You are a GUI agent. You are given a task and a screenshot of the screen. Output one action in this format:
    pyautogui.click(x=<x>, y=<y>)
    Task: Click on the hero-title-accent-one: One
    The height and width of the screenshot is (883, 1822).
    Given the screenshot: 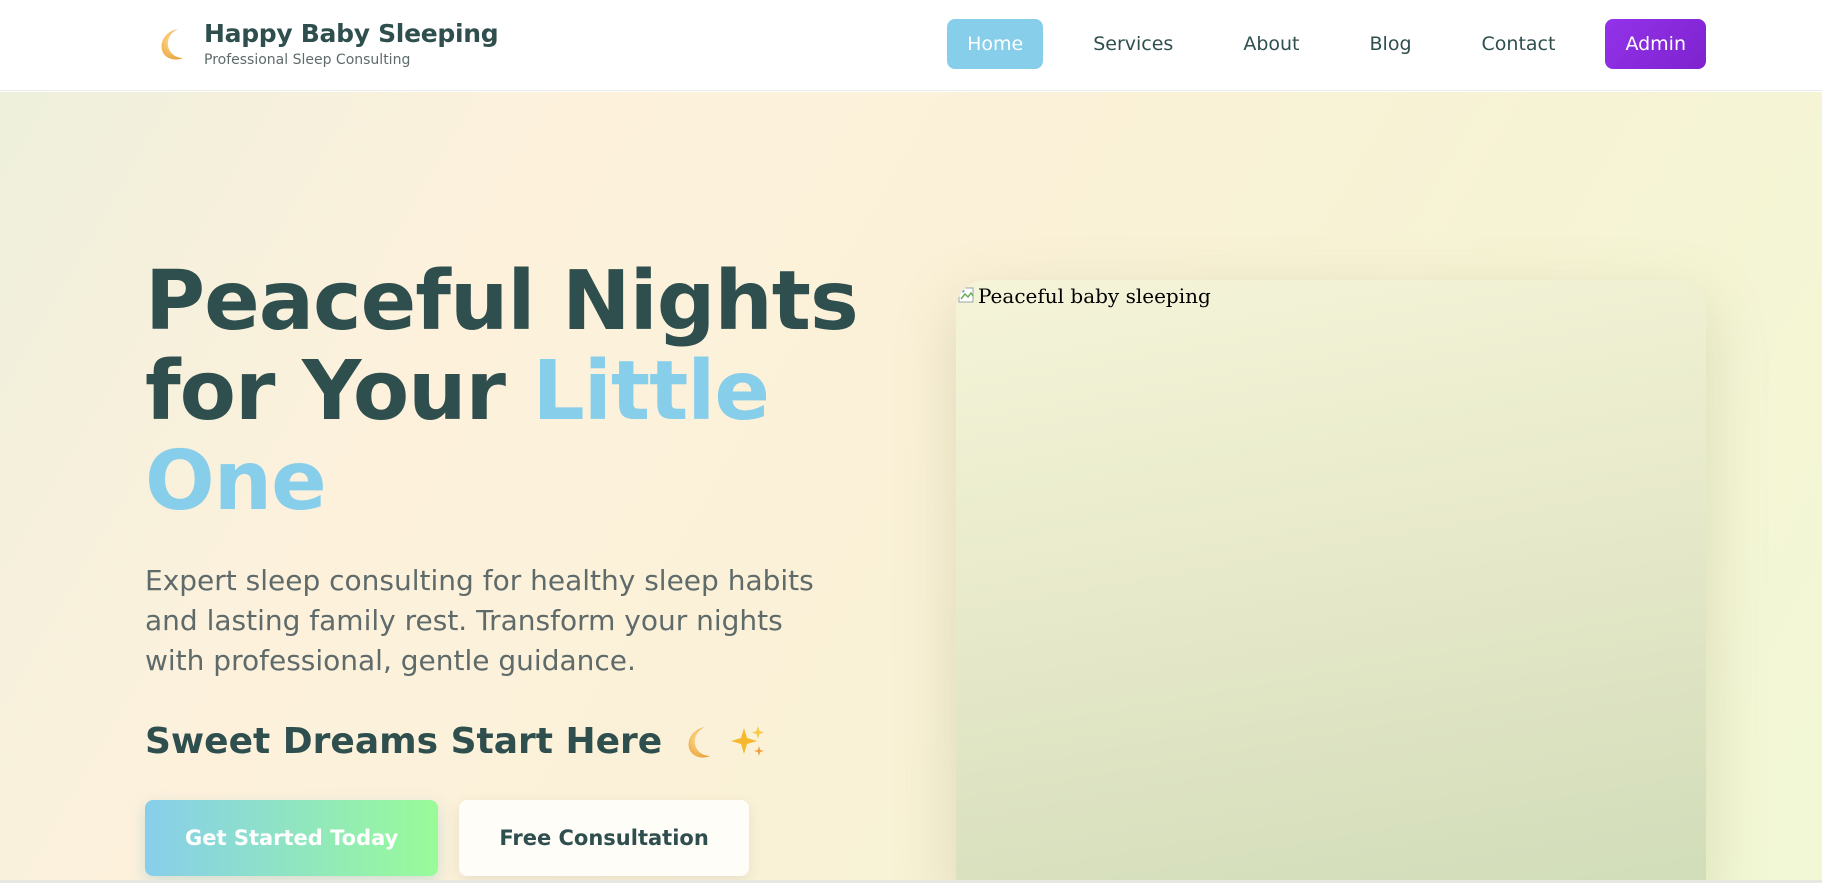 What is the action you would take?
    pyautogui.click(x=236, y=481)
    